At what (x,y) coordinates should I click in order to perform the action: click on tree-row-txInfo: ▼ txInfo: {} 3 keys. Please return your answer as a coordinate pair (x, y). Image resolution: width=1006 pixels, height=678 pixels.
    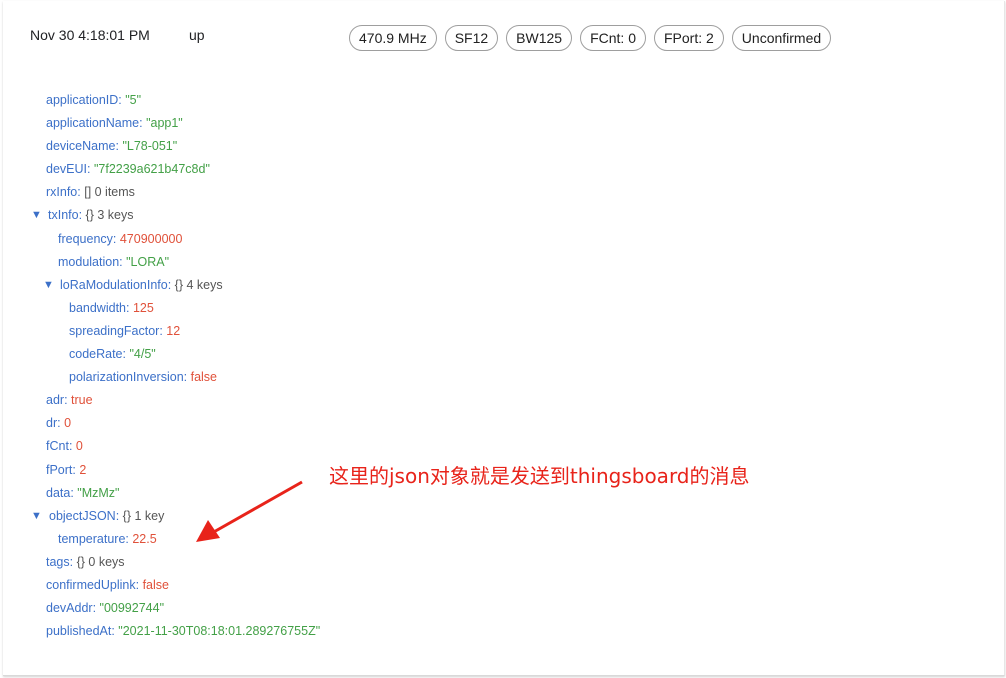
    Looking at the image, I should click on (160, 215).